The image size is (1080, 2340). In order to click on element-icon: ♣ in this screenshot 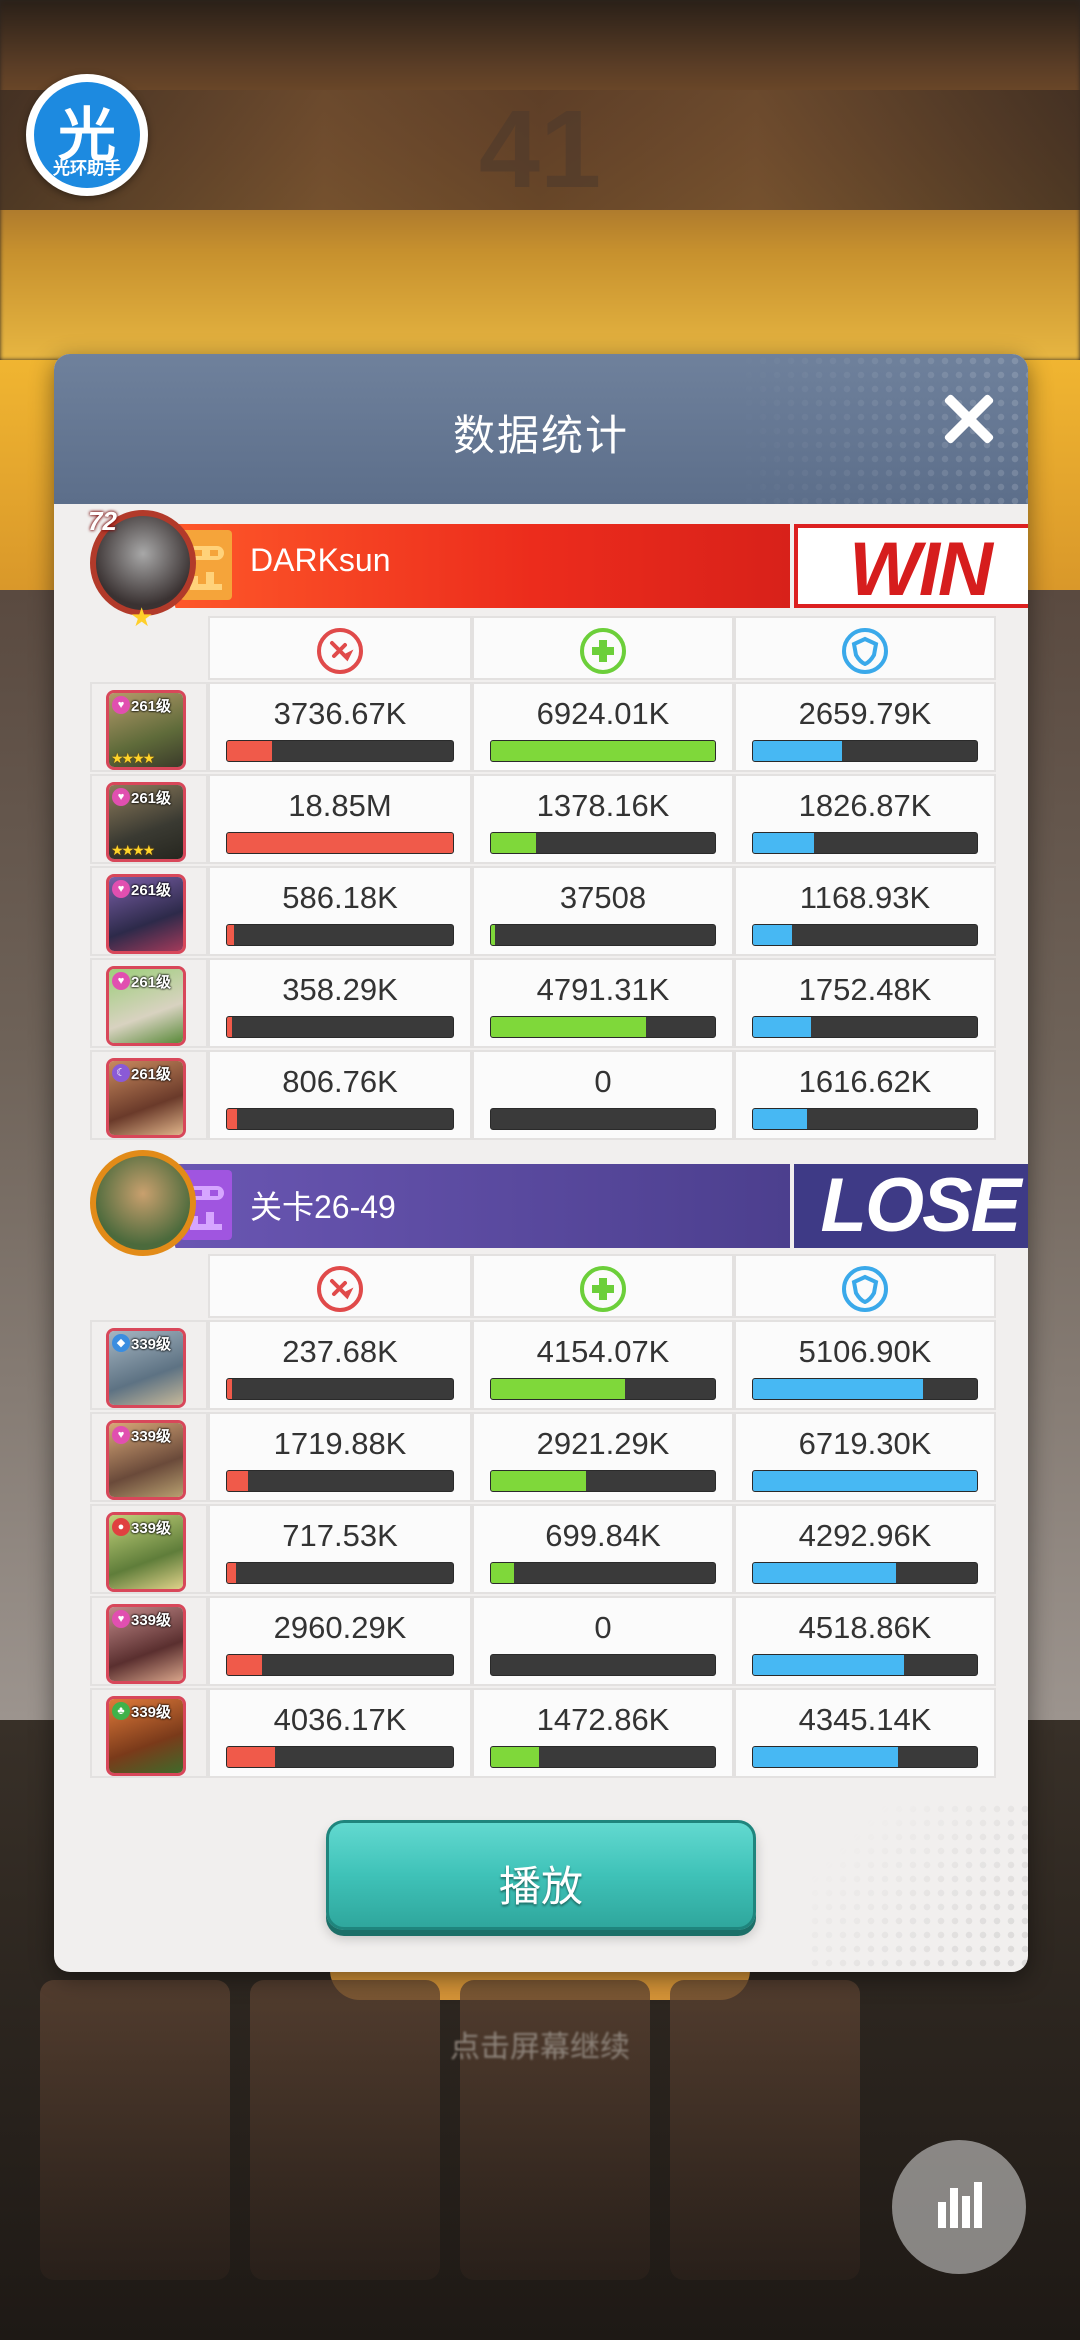, I will do `click(121, 1711)`.